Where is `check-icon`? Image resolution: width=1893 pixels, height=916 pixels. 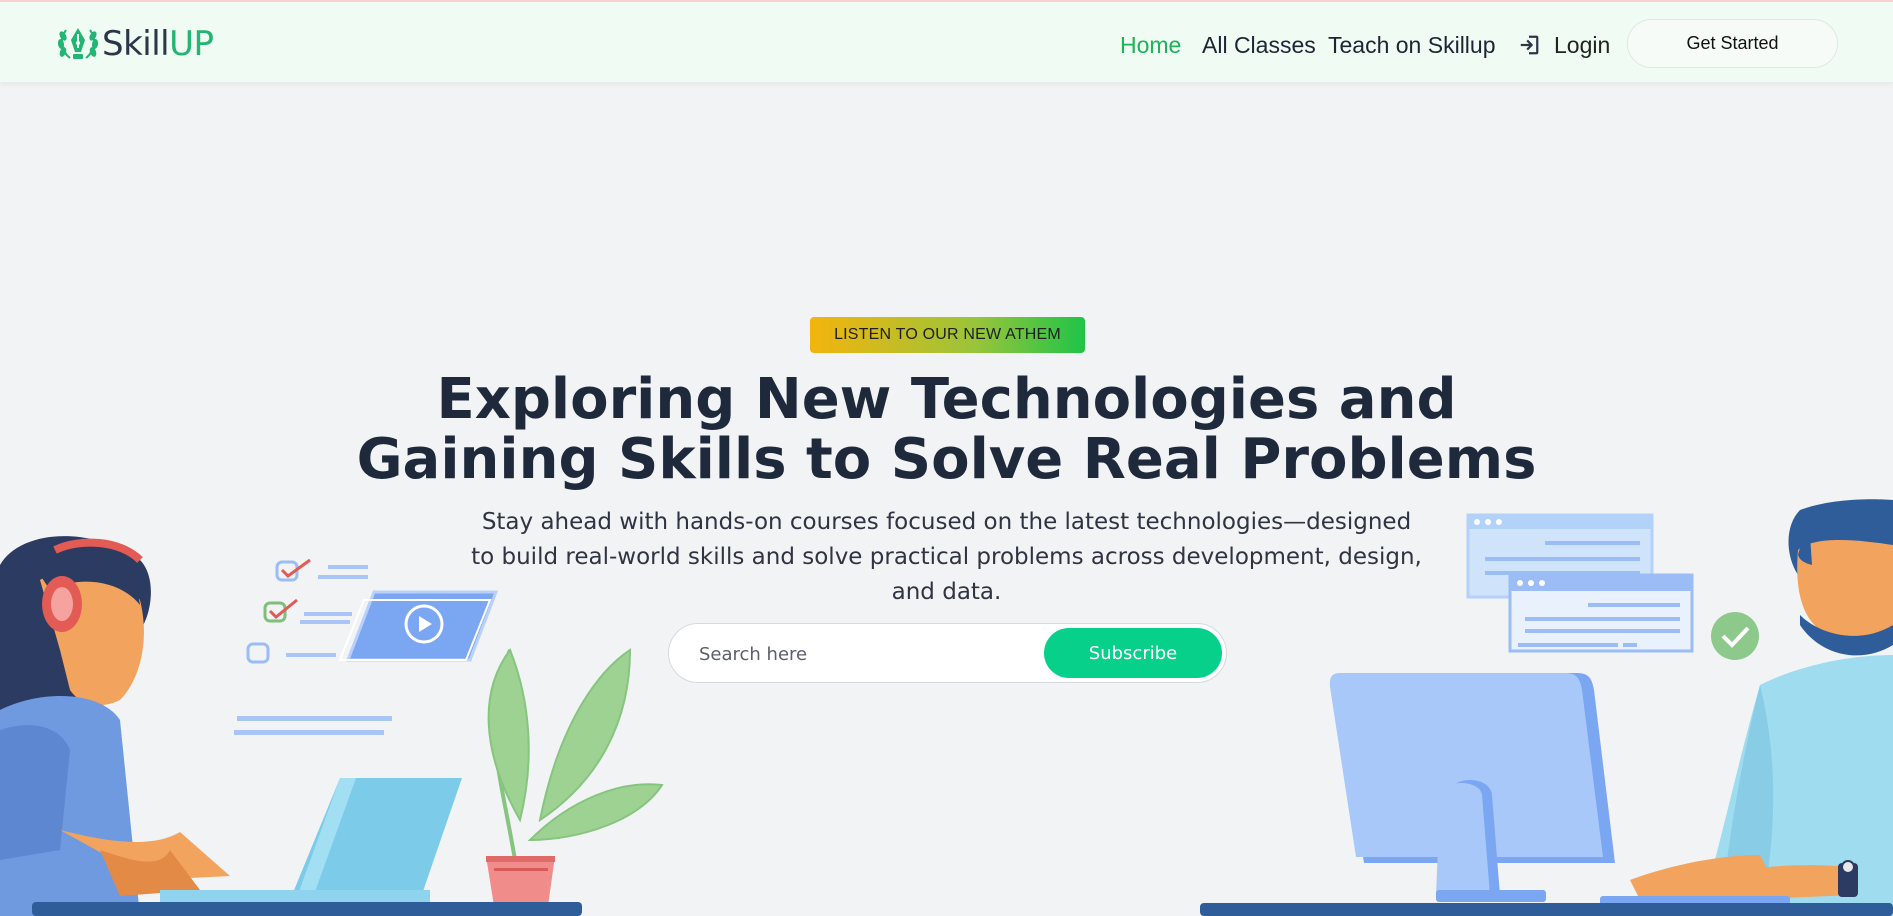
check-icon is located at coordinates (1735, 636).